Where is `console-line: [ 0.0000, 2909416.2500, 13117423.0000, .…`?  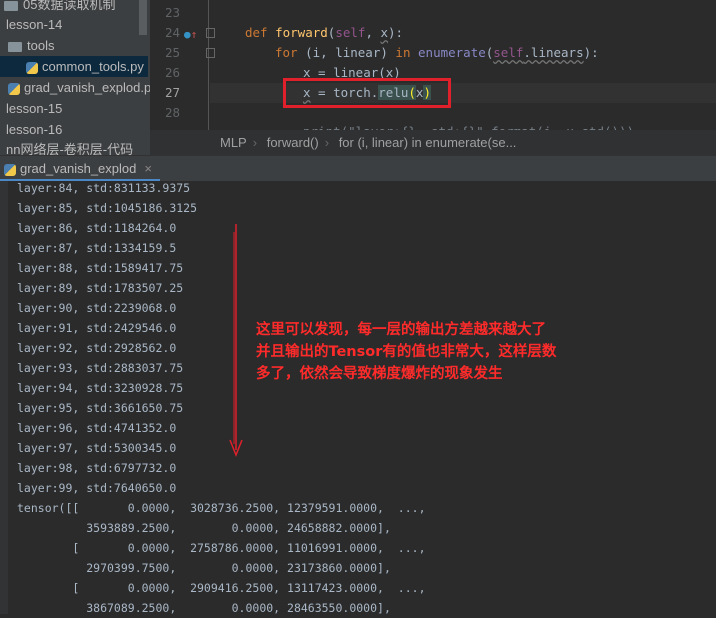
console-line: [ 0.0000, 2909416.2500, 13117423.0000, .… is located at coordinates (221, 588).